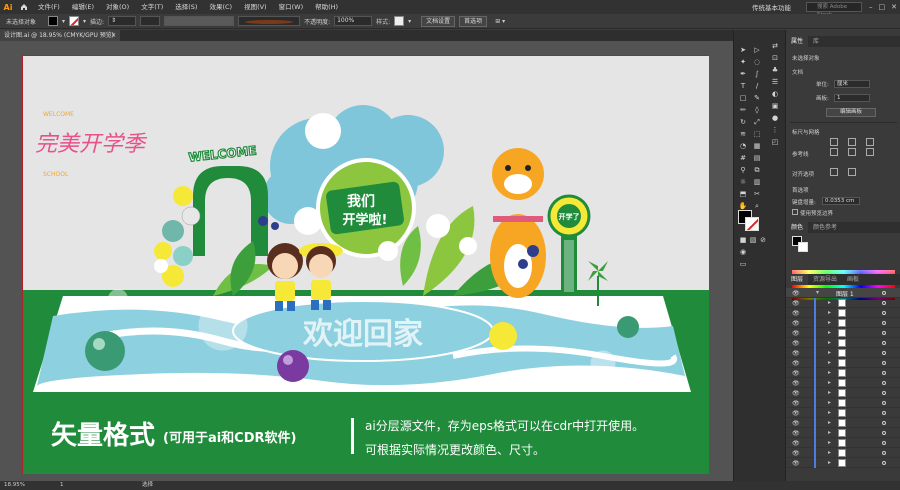 This screenshot has width=900, height=490. I want to click on keyboard-increment-field: 0.0353 cm, so click(841, 201).